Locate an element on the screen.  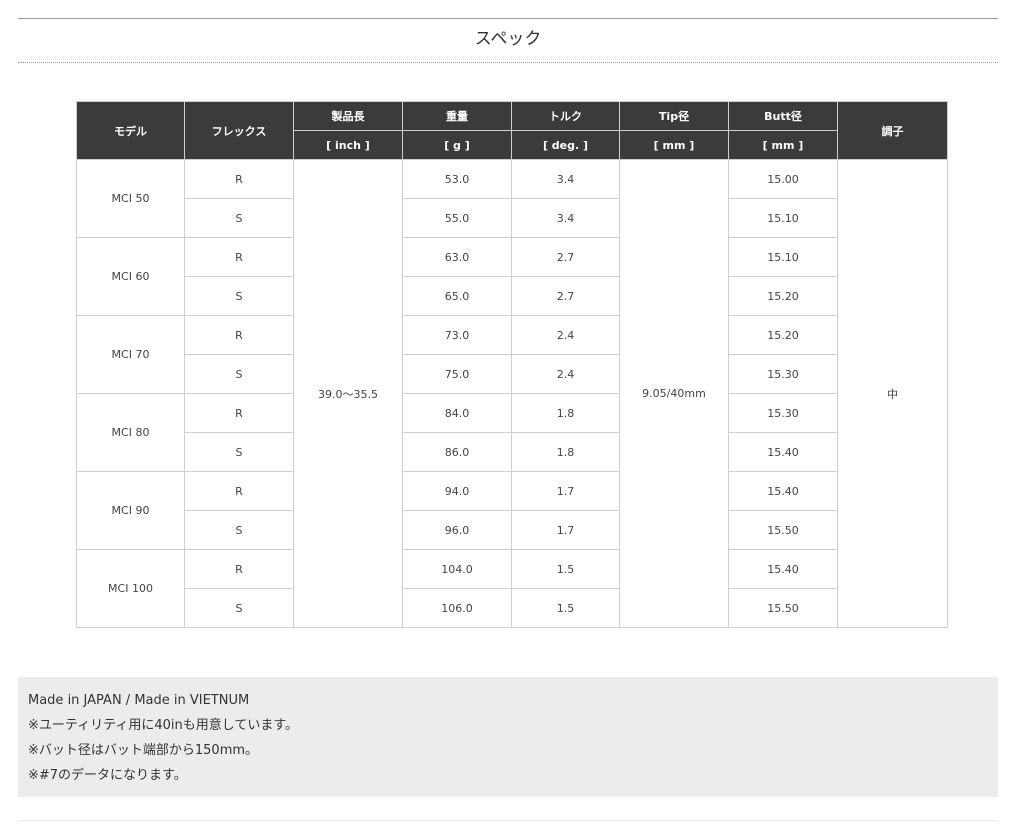
weight-cell: 73.0 is located at coordinates (457, 335).